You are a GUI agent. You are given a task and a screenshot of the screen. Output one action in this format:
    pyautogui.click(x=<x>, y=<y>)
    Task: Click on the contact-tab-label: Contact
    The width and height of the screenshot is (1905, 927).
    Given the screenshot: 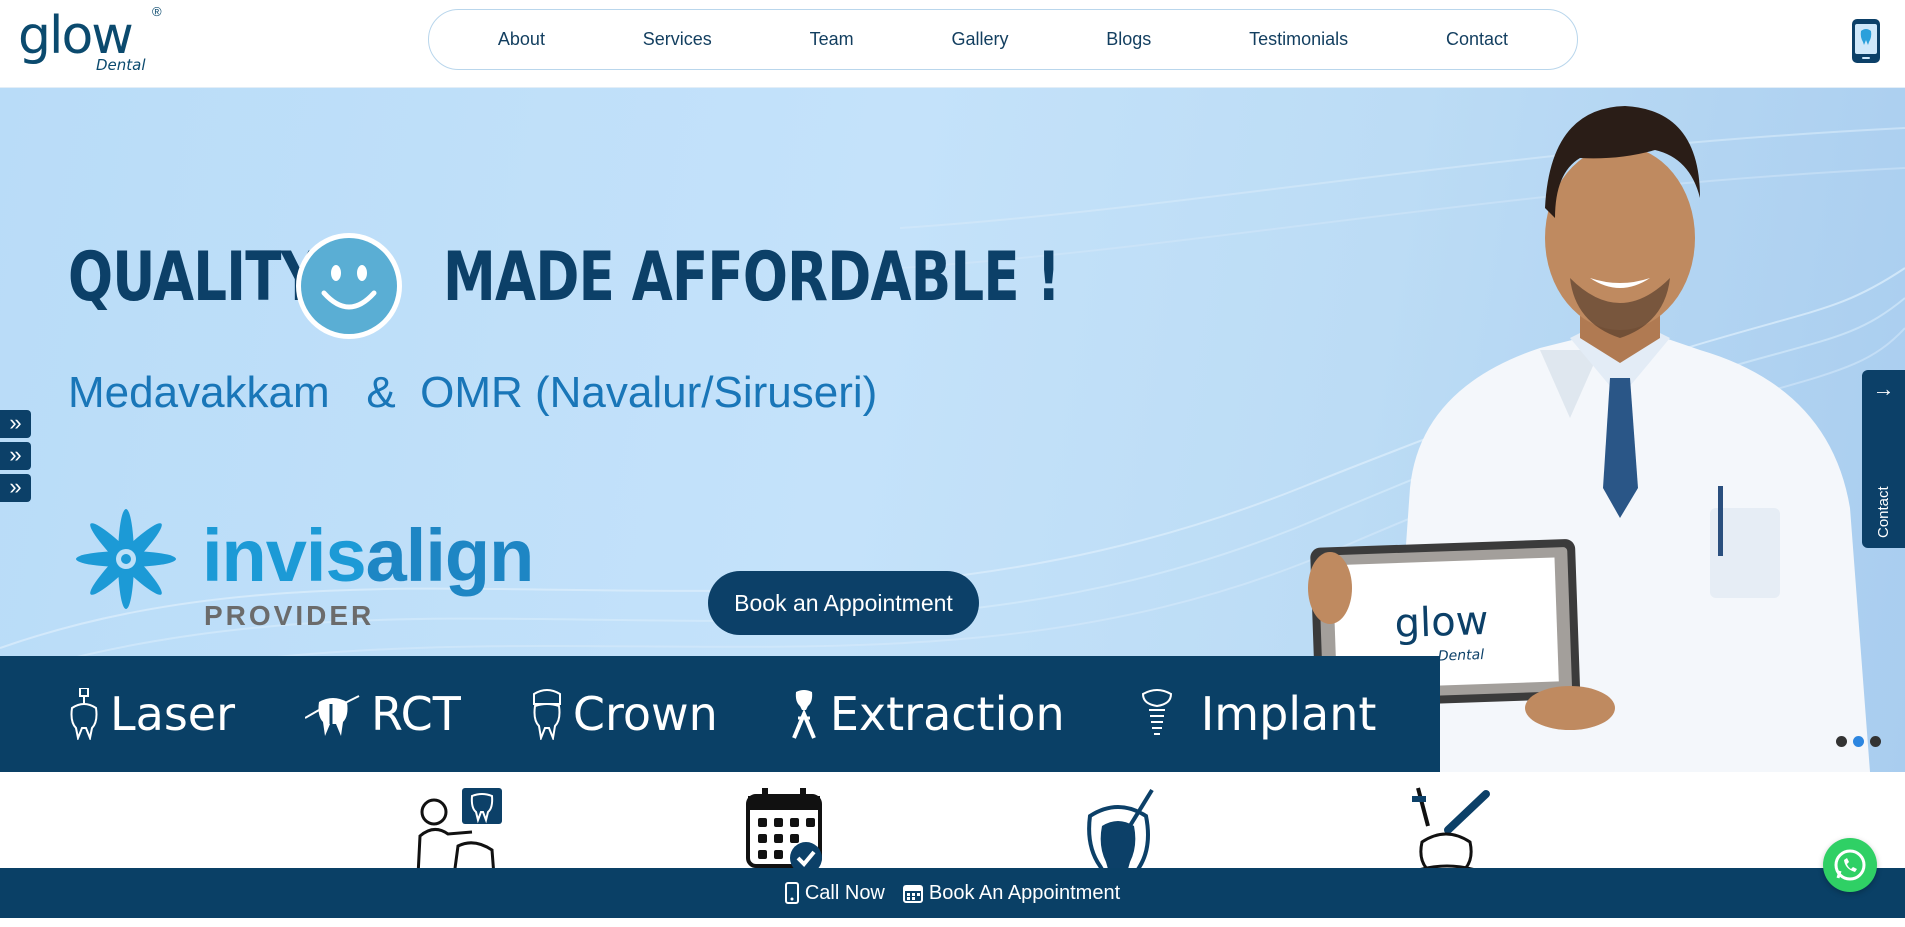 What is the action you would take?
    pyautogui.click(x=1883, y=512)
    